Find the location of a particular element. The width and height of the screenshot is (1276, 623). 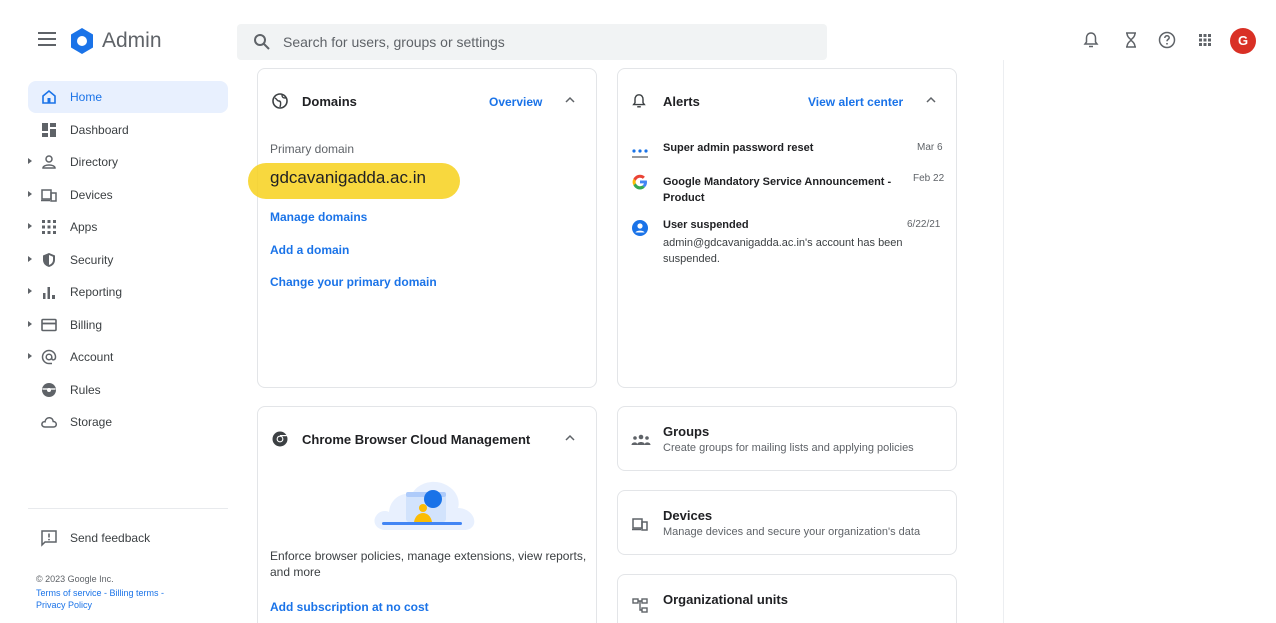

groups-icon is located at coordinates (641, 439).